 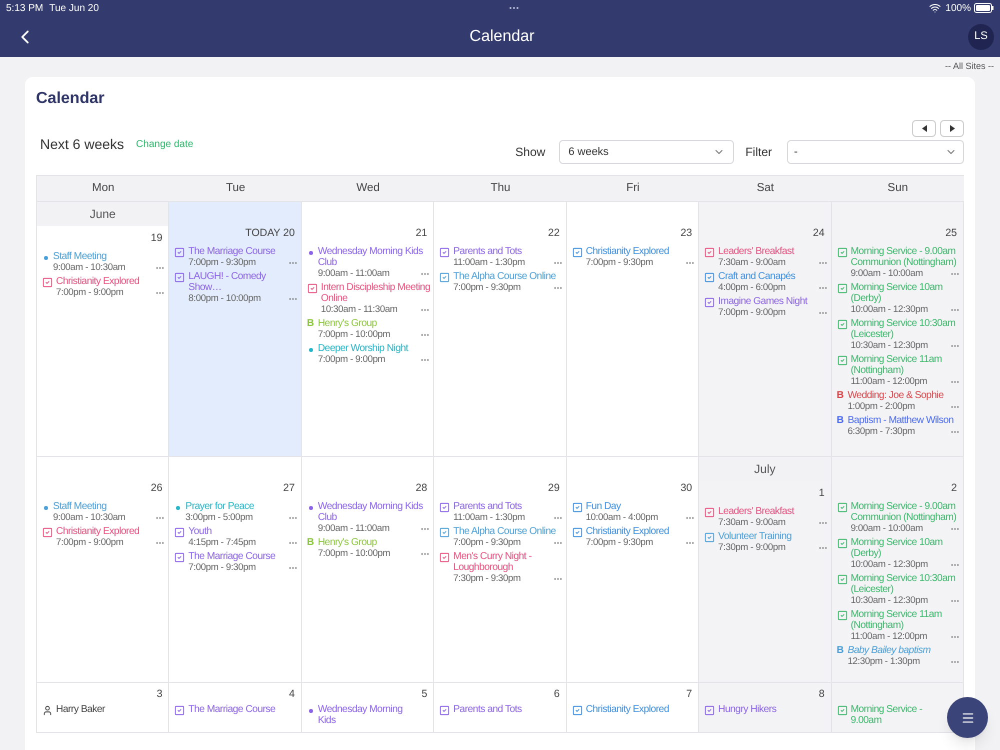 I want to click on event-title: Volunteer Training, so click(x=773, y=536).